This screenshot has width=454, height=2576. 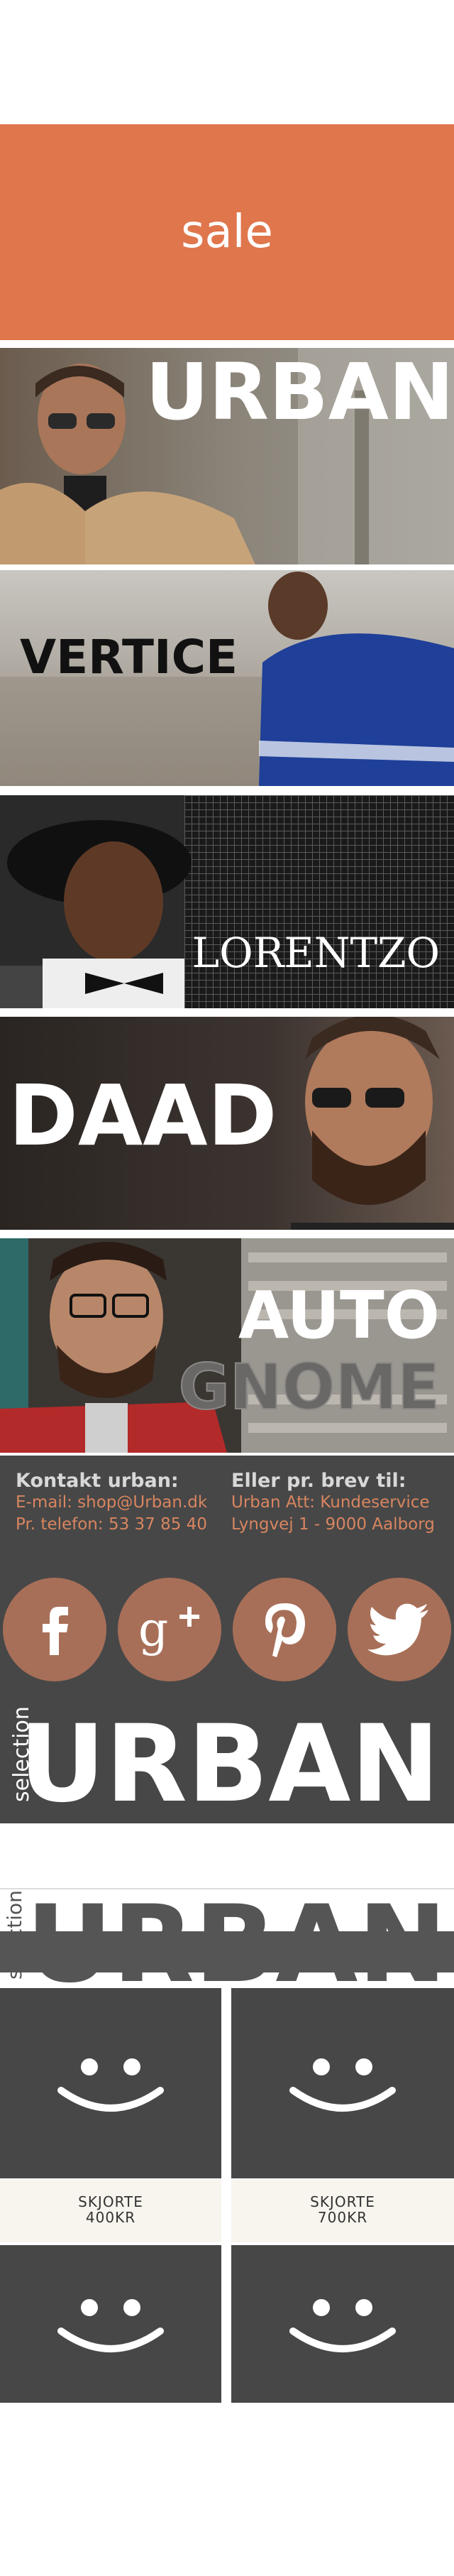 I want to click on brand-banner-vertice: VERTICE, so click(x=227, y=678).